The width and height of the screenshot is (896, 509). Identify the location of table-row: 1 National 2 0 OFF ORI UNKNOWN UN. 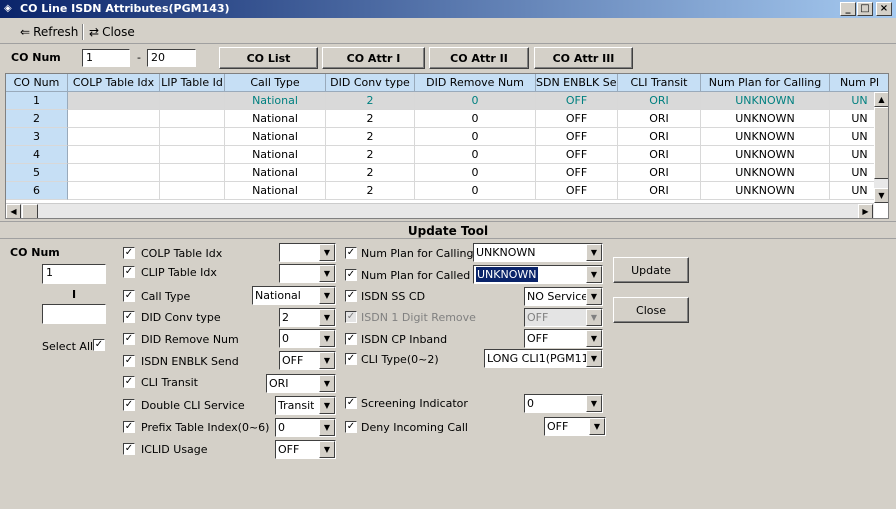
(447, 101).